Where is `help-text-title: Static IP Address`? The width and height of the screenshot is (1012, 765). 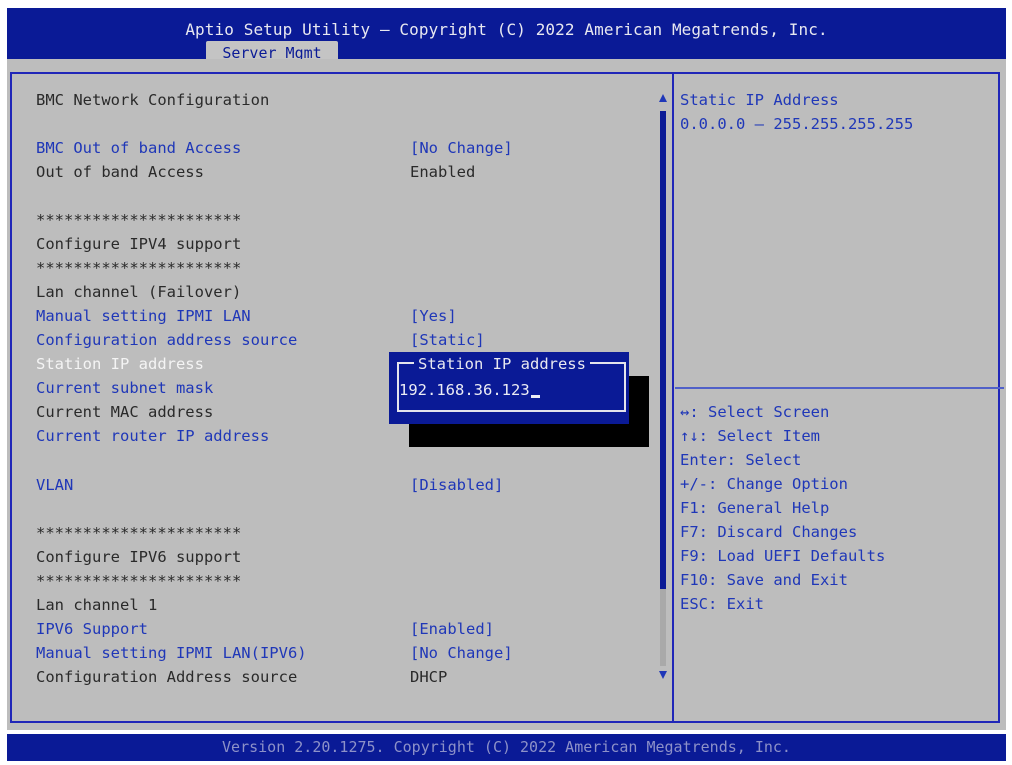
help-text-title: Static IP Address is located at coordinates (759, 100).